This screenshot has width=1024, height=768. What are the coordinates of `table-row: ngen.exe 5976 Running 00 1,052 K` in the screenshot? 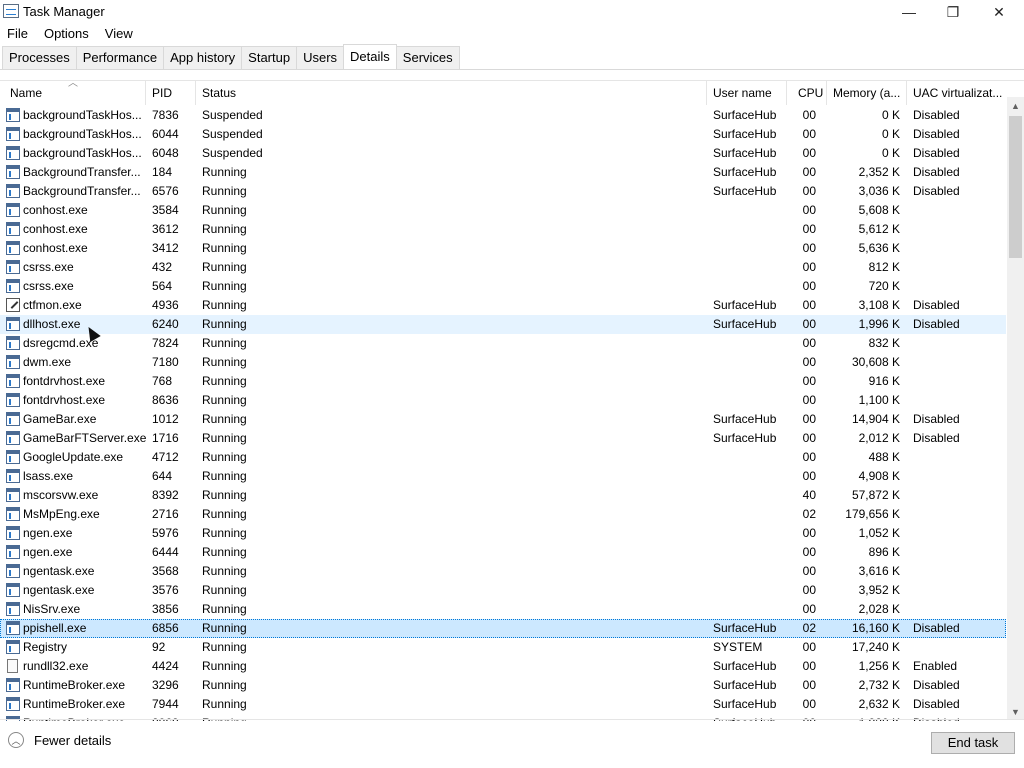 It's located at (503, 533).